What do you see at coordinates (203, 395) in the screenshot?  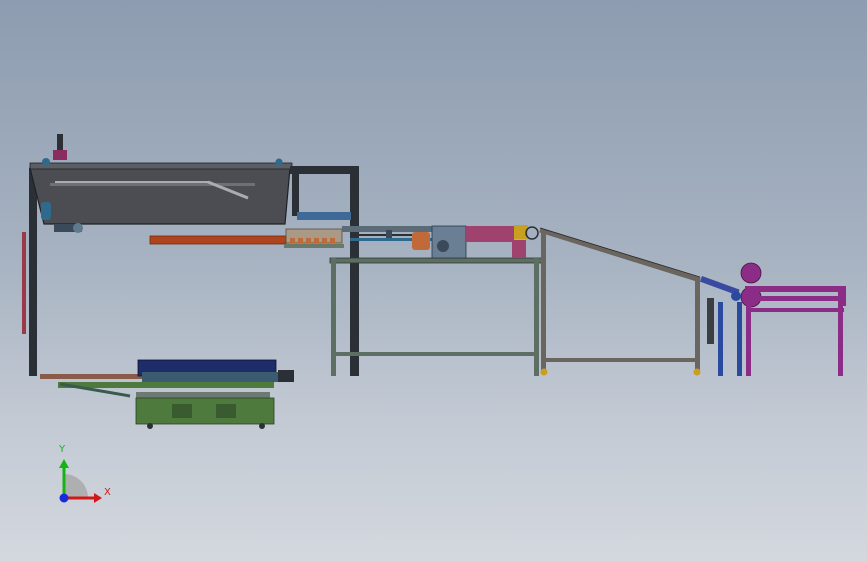 I see `cart-mid-rail` at bounding box center [203, 395].